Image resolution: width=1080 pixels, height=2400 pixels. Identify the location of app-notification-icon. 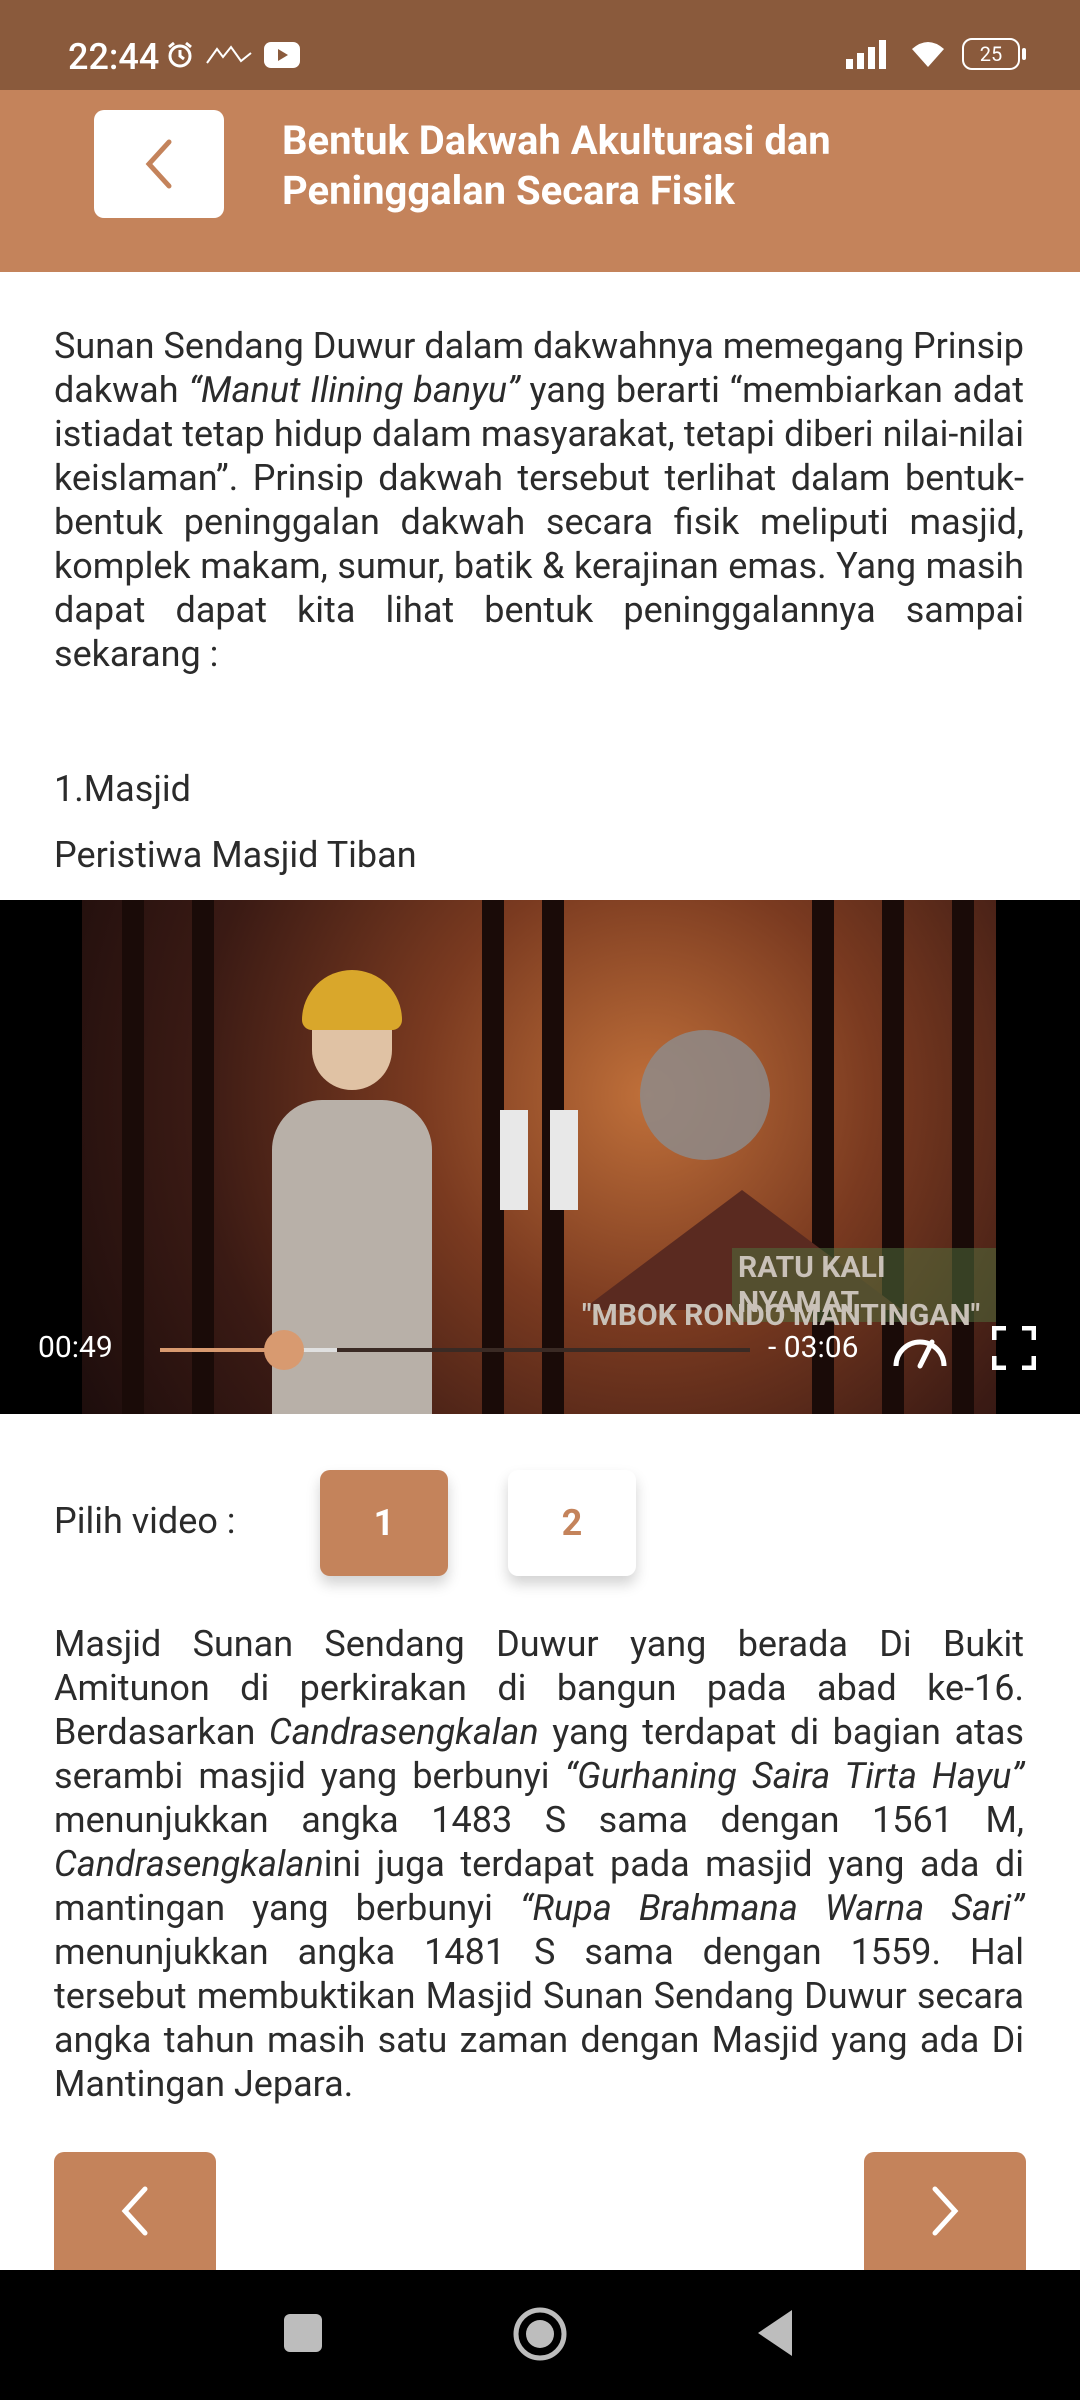
(229, 54).